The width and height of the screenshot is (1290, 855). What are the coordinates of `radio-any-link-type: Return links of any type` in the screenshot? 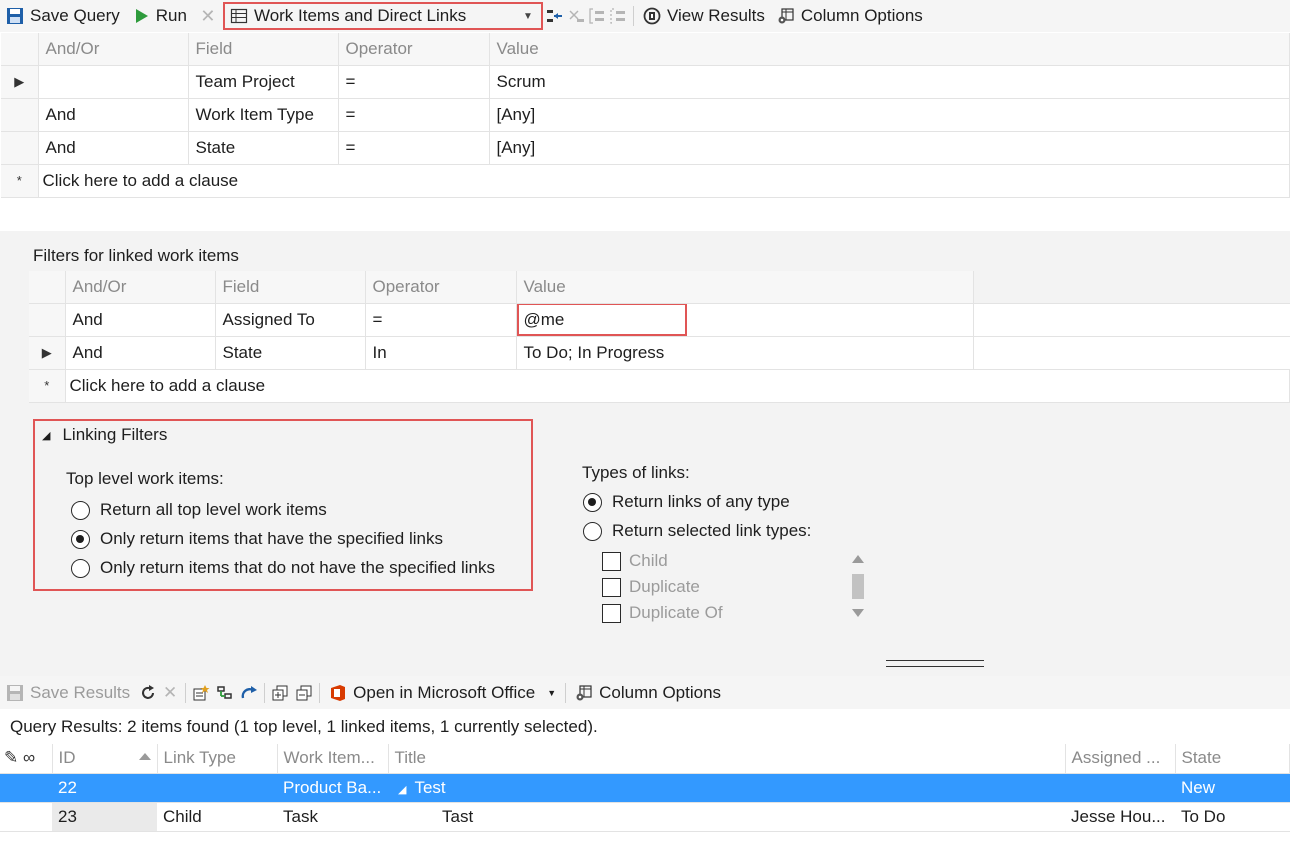 It's located at (686, 502).